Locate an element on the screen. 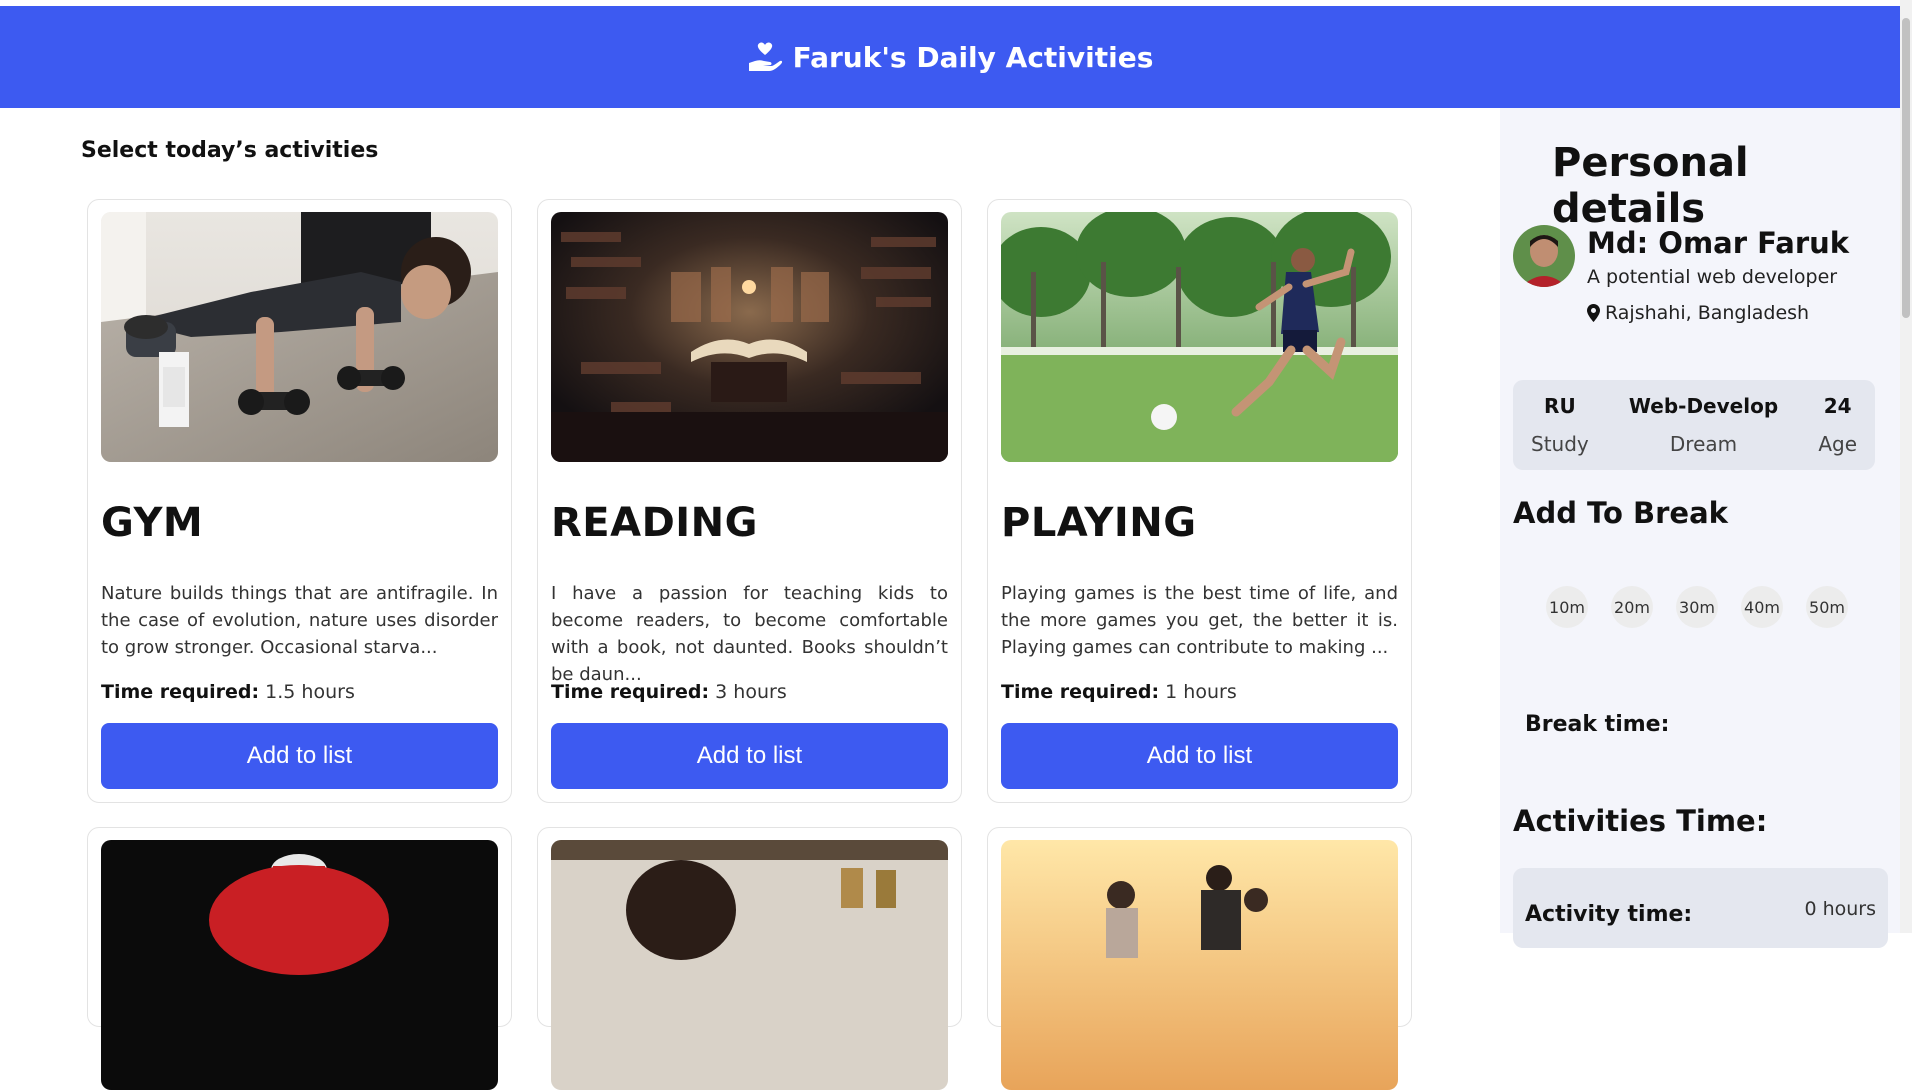  stat-label: Age is located at coordinates (1837, 444).